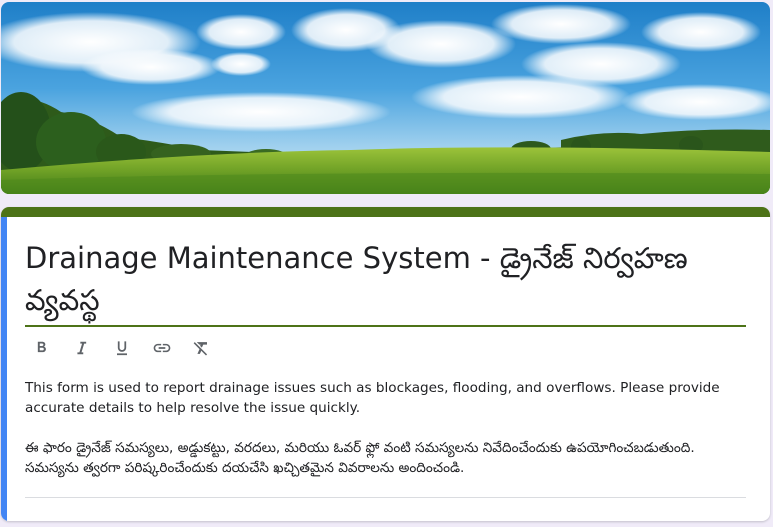  Describe the element at coordinates (385, 497) in the screenshot. I see `description-underline` at that location.